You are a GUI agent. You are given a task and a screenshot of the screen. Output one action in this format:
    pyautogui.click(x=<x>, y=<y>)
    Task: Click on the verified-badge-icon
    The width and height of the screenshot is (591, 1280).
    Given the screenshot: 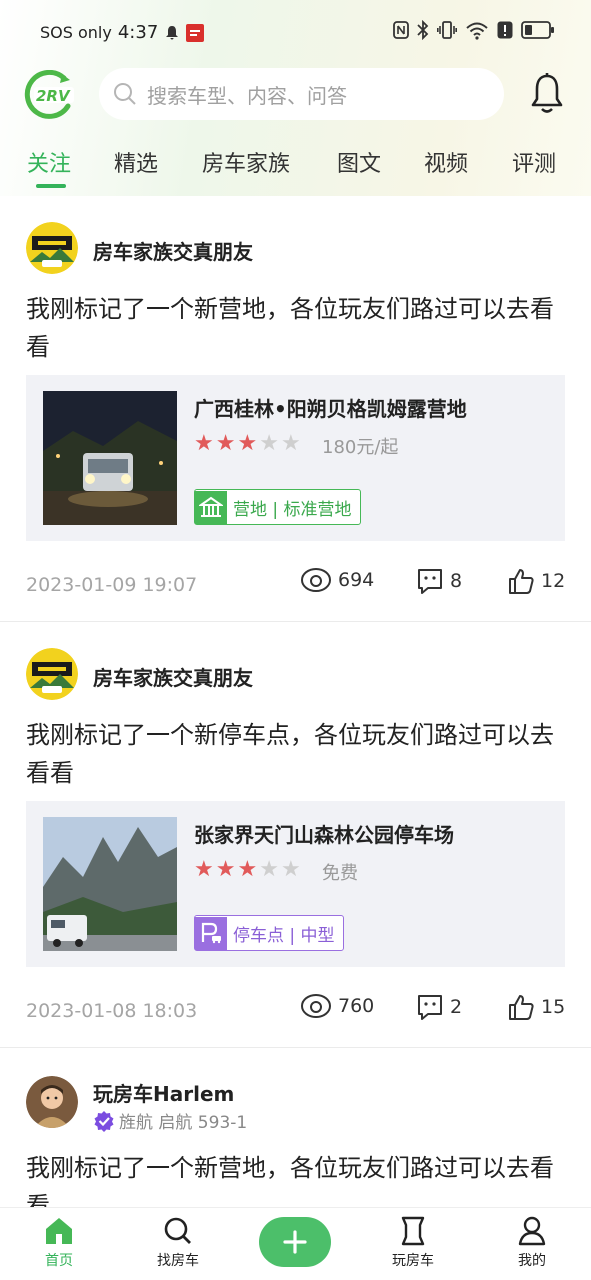 What is the action you would take?
    pyautogui.click(x=104, y=1121)
    